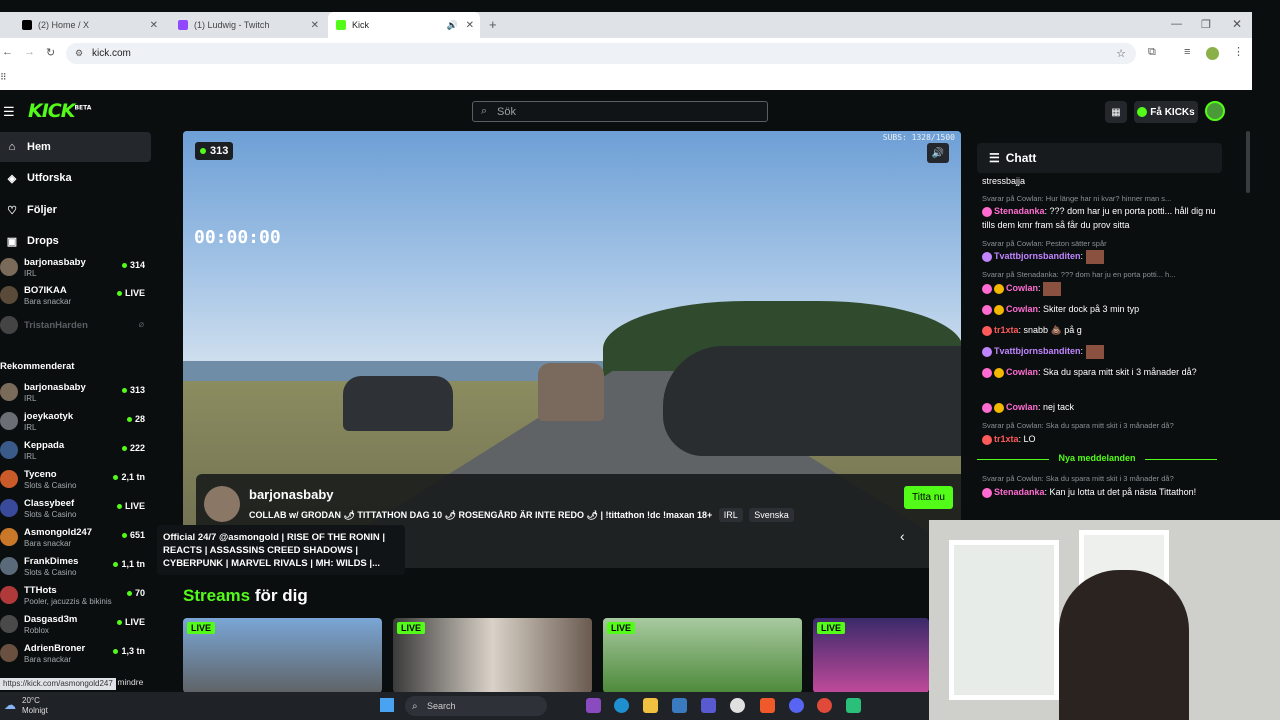 This screenshot has width=1280, height=720. I want to click on extensions-icon: ⧉, so click(1152, 52).